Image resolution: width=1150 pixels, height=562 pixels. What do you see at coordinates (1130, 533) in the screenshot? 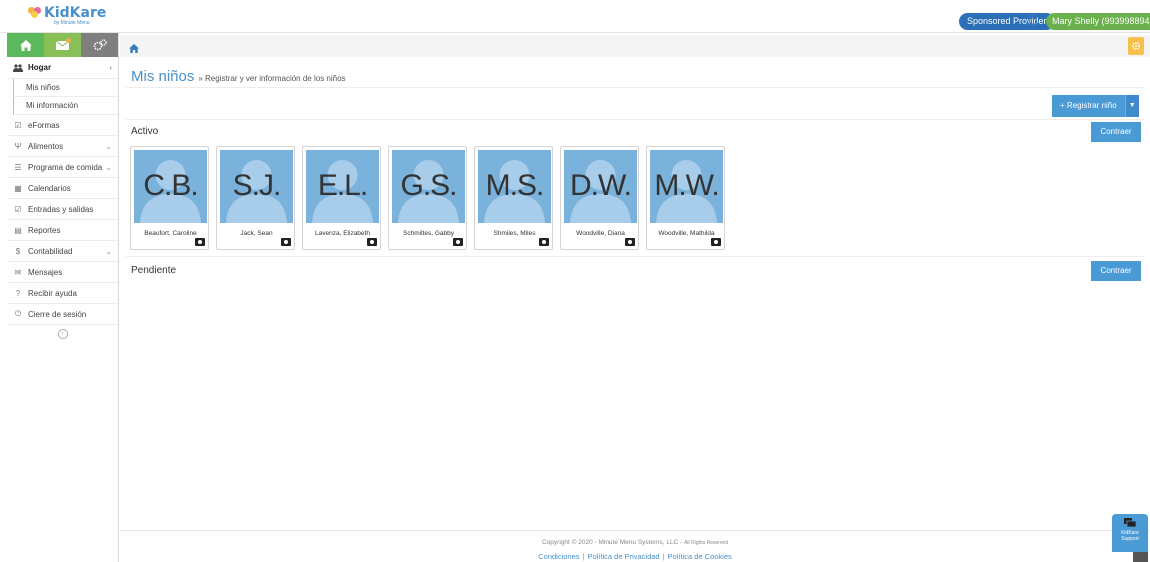
I see `kidkare-support-button: KidKare Support` at bounding box center [1130, 533].